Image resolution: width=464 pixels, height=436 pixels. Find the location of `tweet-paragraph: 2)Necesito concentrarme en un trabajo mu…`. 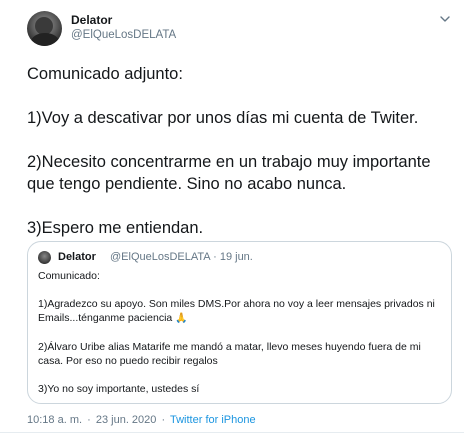

tweet-paragraph: 2)Necesito concentrarme en un trabajo mu… is located at coordinates (229, 173).